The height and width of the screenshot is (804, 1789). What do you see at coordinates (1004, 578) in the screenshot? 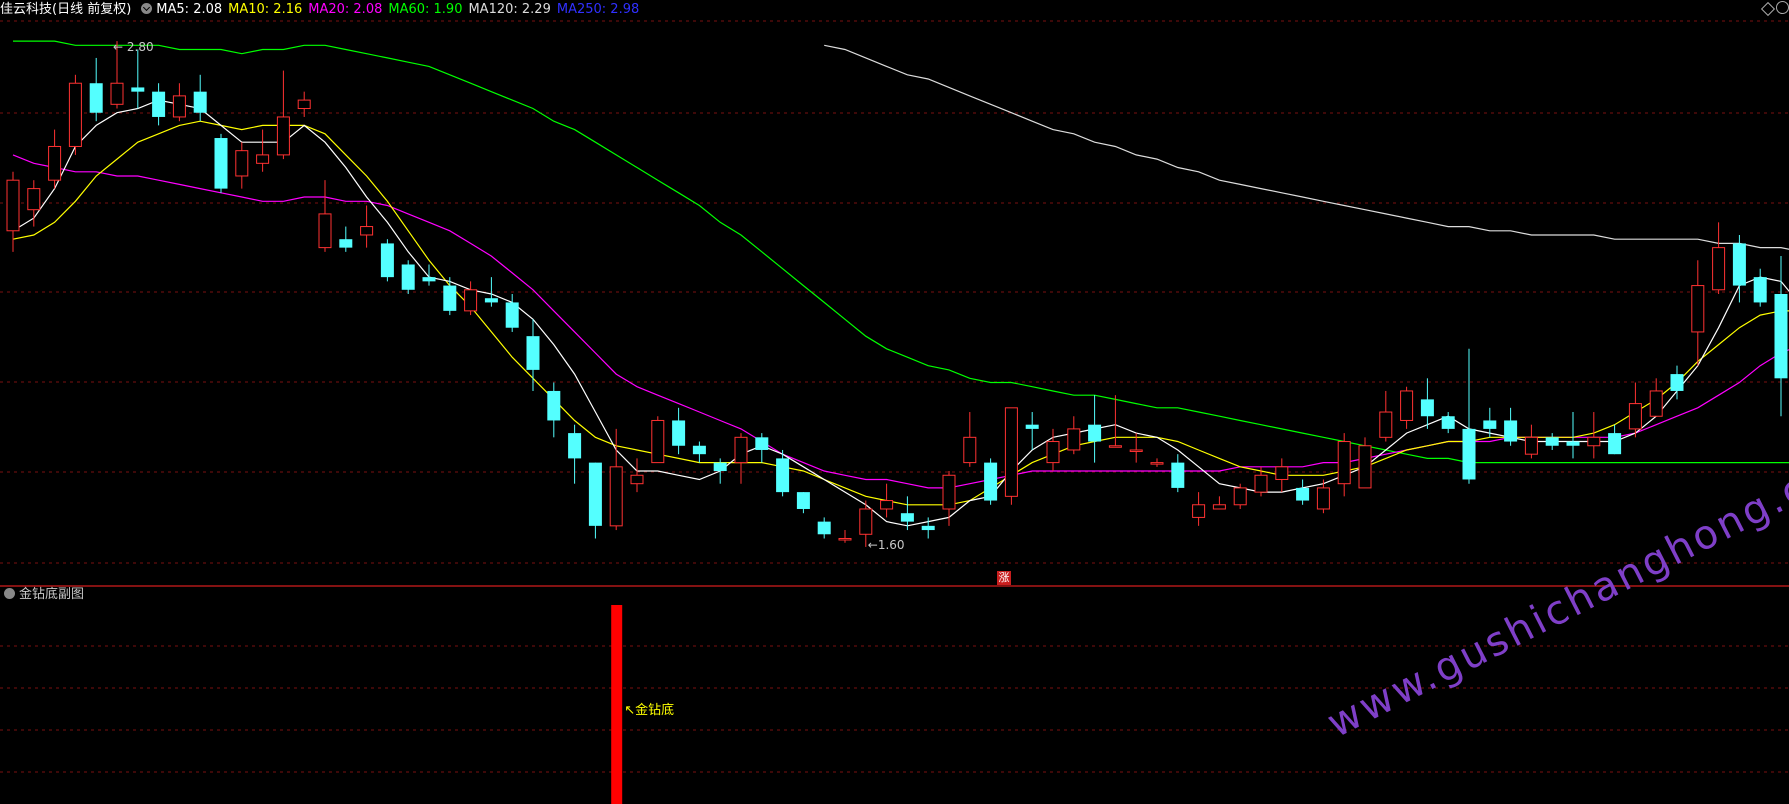
I see `zhang-badge: 涨` at bounding box center [1004, 578].